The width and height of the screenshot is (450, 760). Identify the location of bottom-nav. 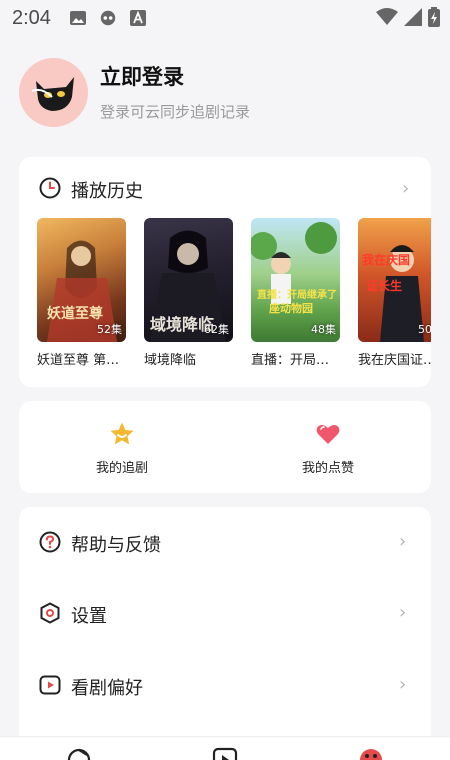
(225, 748).